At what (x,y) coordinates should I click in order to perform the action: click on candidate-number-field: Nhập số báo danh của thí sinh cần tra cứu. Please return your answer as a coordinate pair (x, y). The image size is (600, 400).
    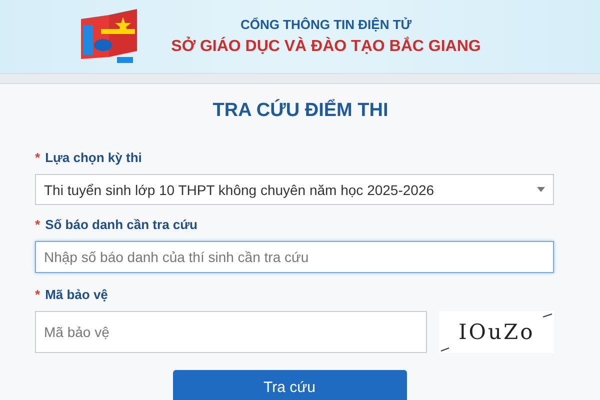
    Looking at the image, I should click on (294, 257).